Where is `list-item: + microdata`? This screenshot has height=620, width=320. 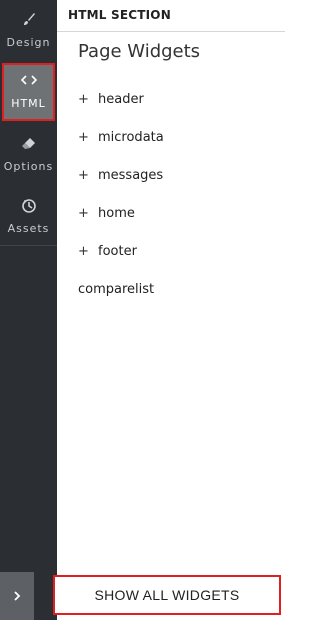
list-item: + microdata is located at coordinates (178, 137).